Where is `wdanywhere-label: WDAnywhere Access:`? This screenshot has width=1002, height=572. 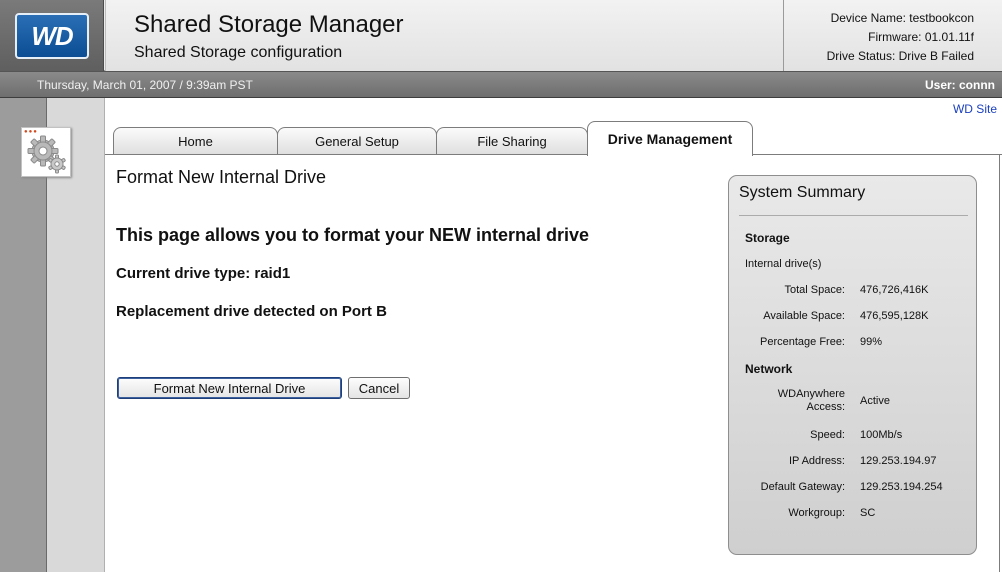 wdanywhere-label: WDAnywhere Access: is located at coordinates (811, 401).